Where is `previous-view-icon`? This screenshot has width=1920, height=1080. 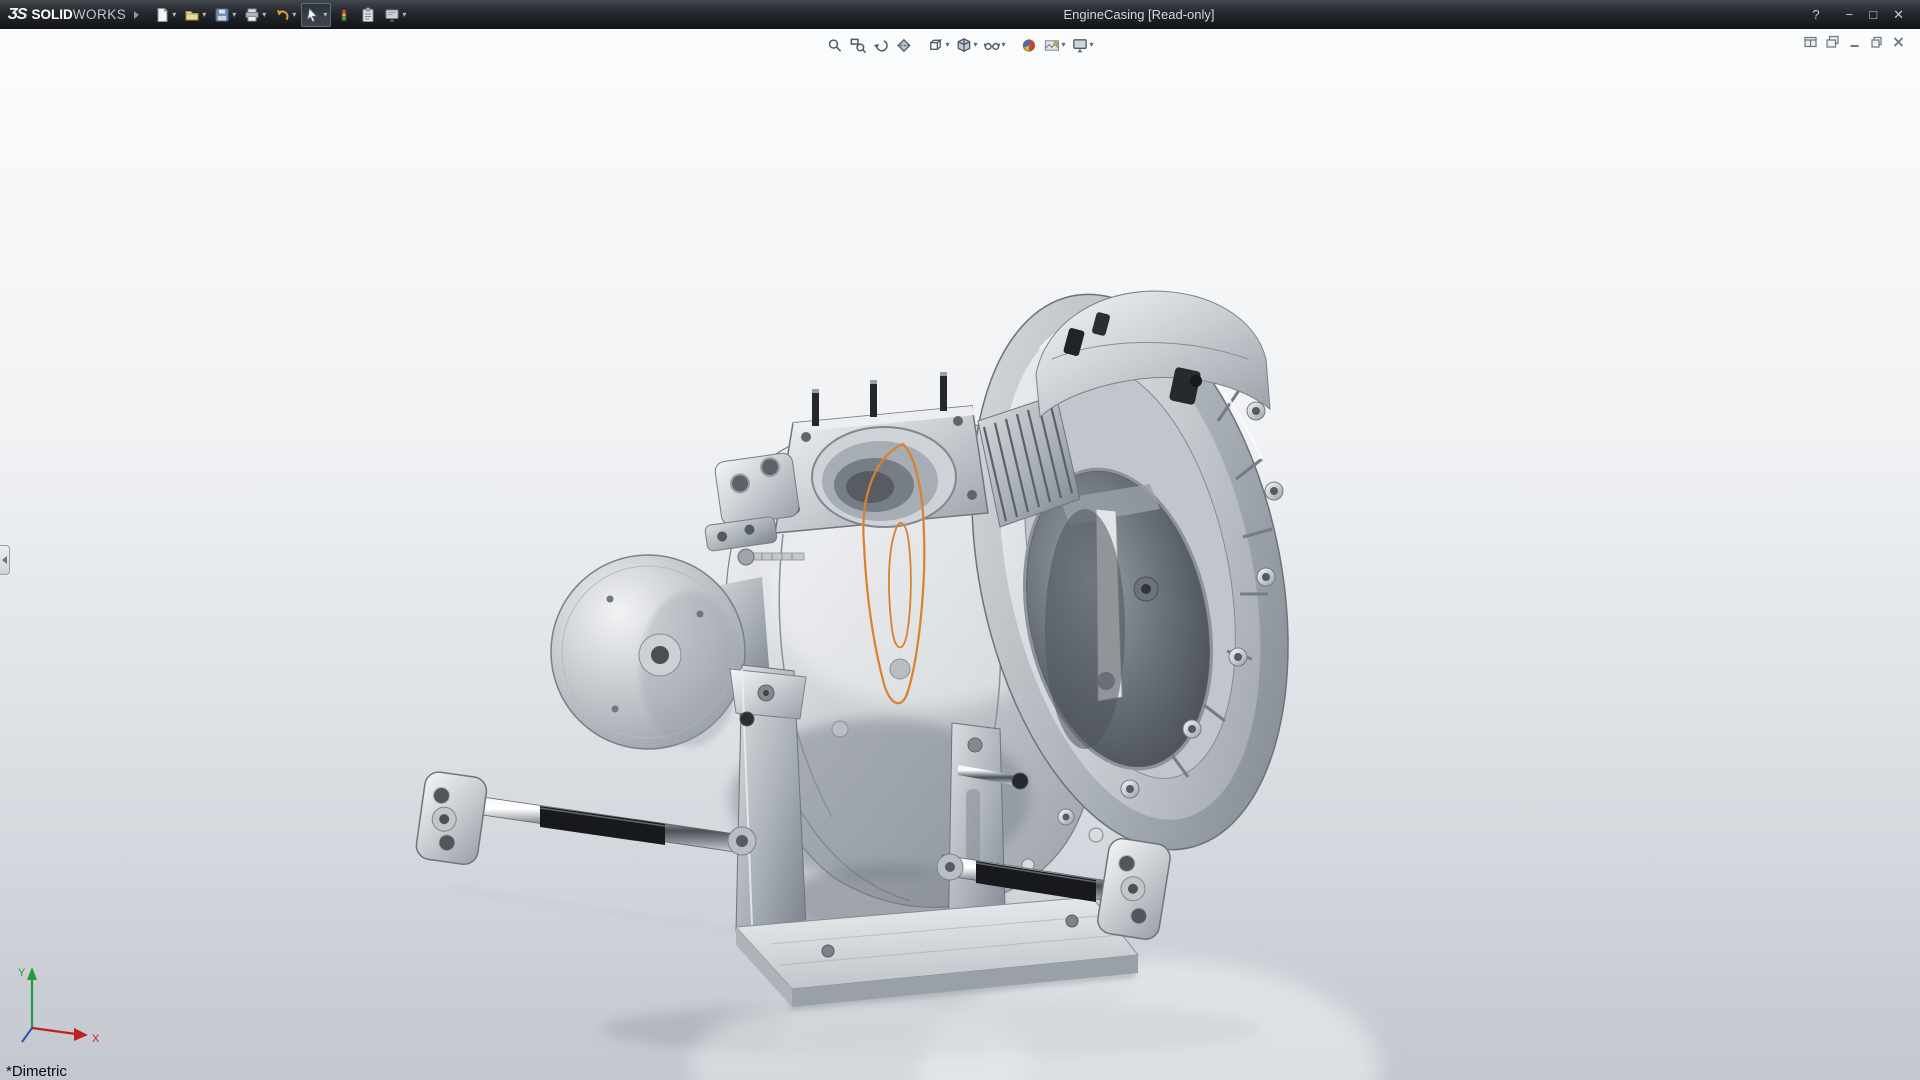 previous-view-icon is located at coordinates (880, 45).